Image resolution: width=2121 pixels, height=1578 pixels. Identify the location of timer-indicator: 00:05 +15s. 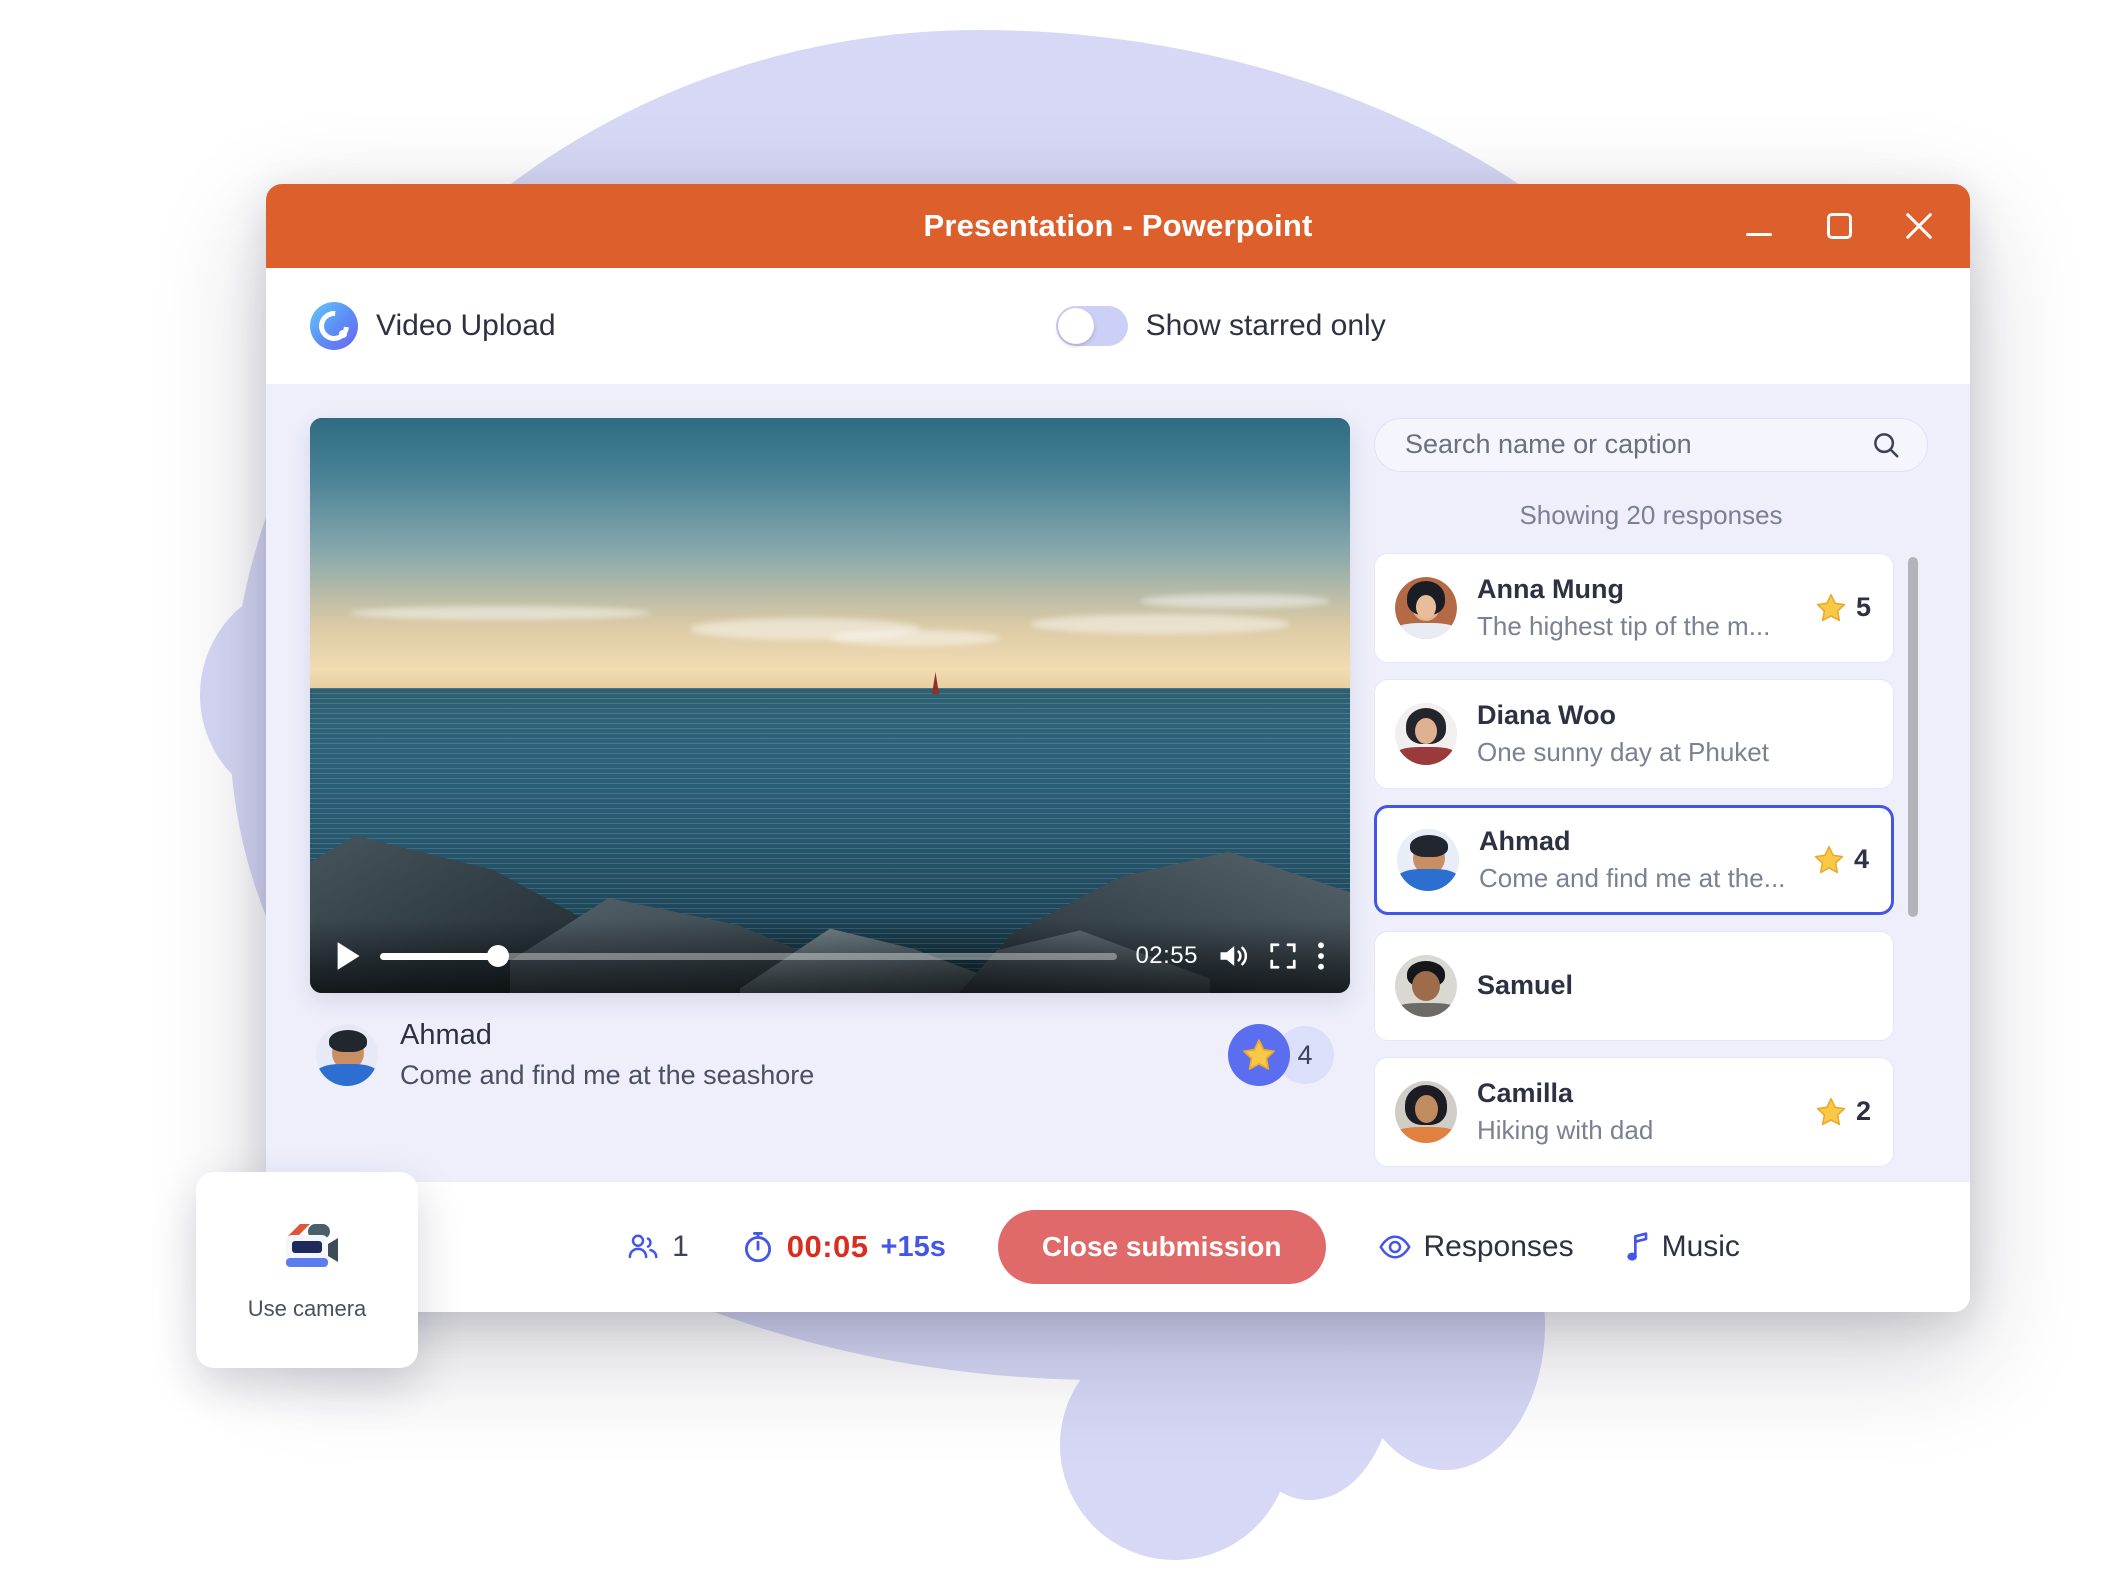
(843, 1247).